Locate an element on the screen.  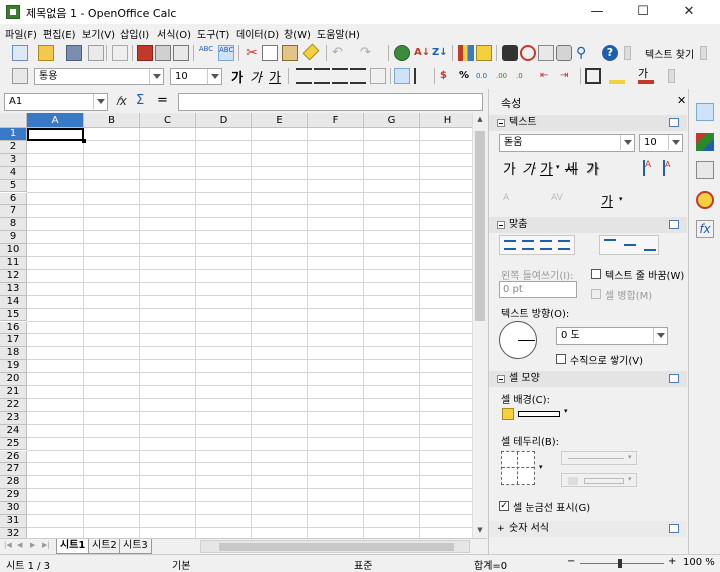
gallery-deck-icon is located at coordinates (705, 170).